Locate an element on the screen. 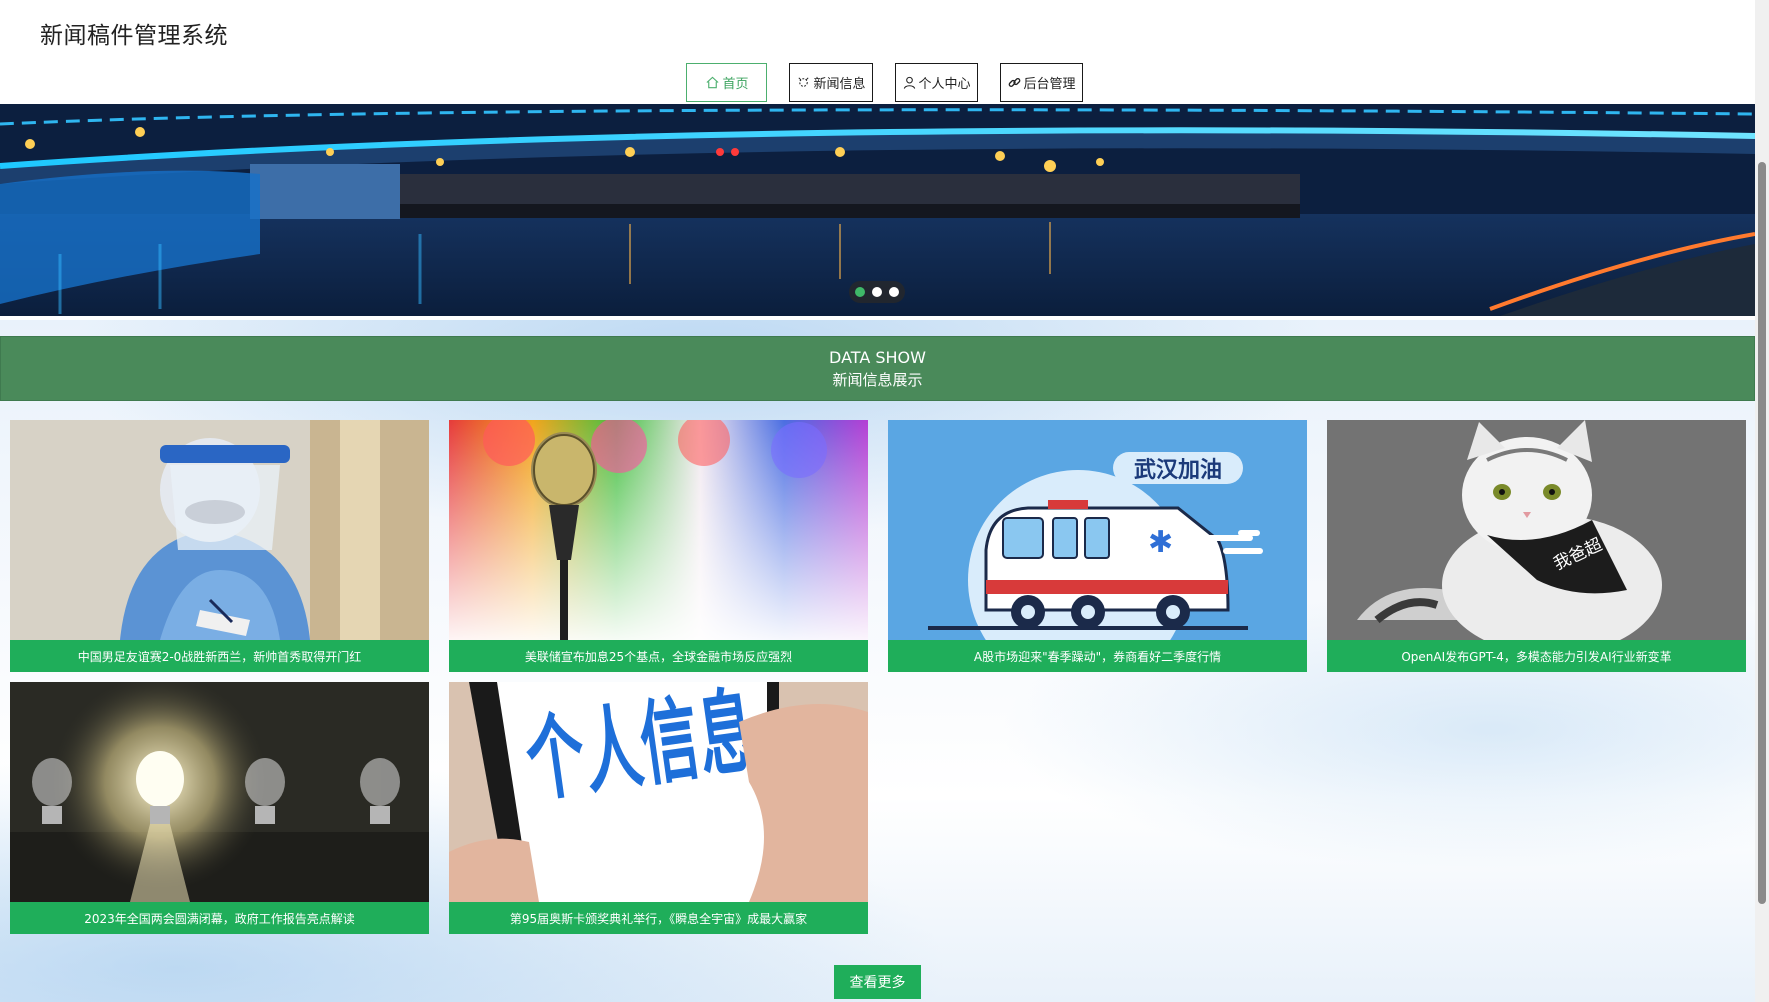 The image size is (1769, 1002). view-more-button: 查看更多 is located at coordinates (877, 982).